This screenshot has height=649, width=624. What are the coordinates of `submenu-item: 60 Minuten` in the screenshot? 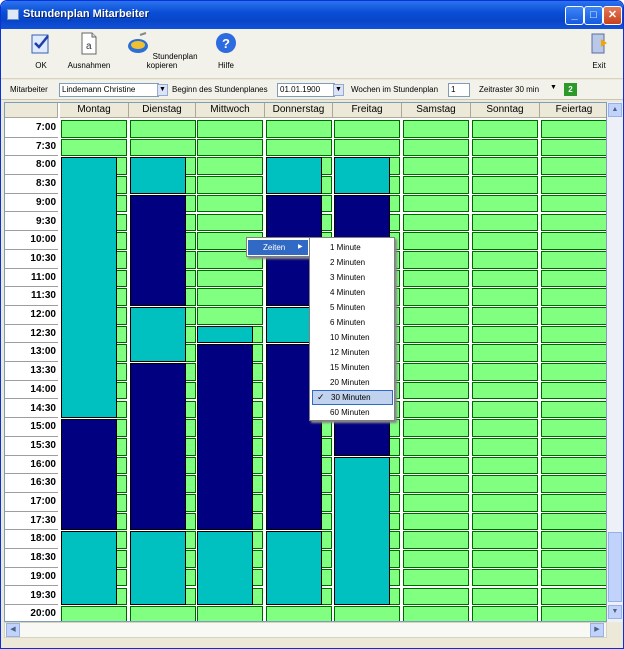 It's located at (352, 412).